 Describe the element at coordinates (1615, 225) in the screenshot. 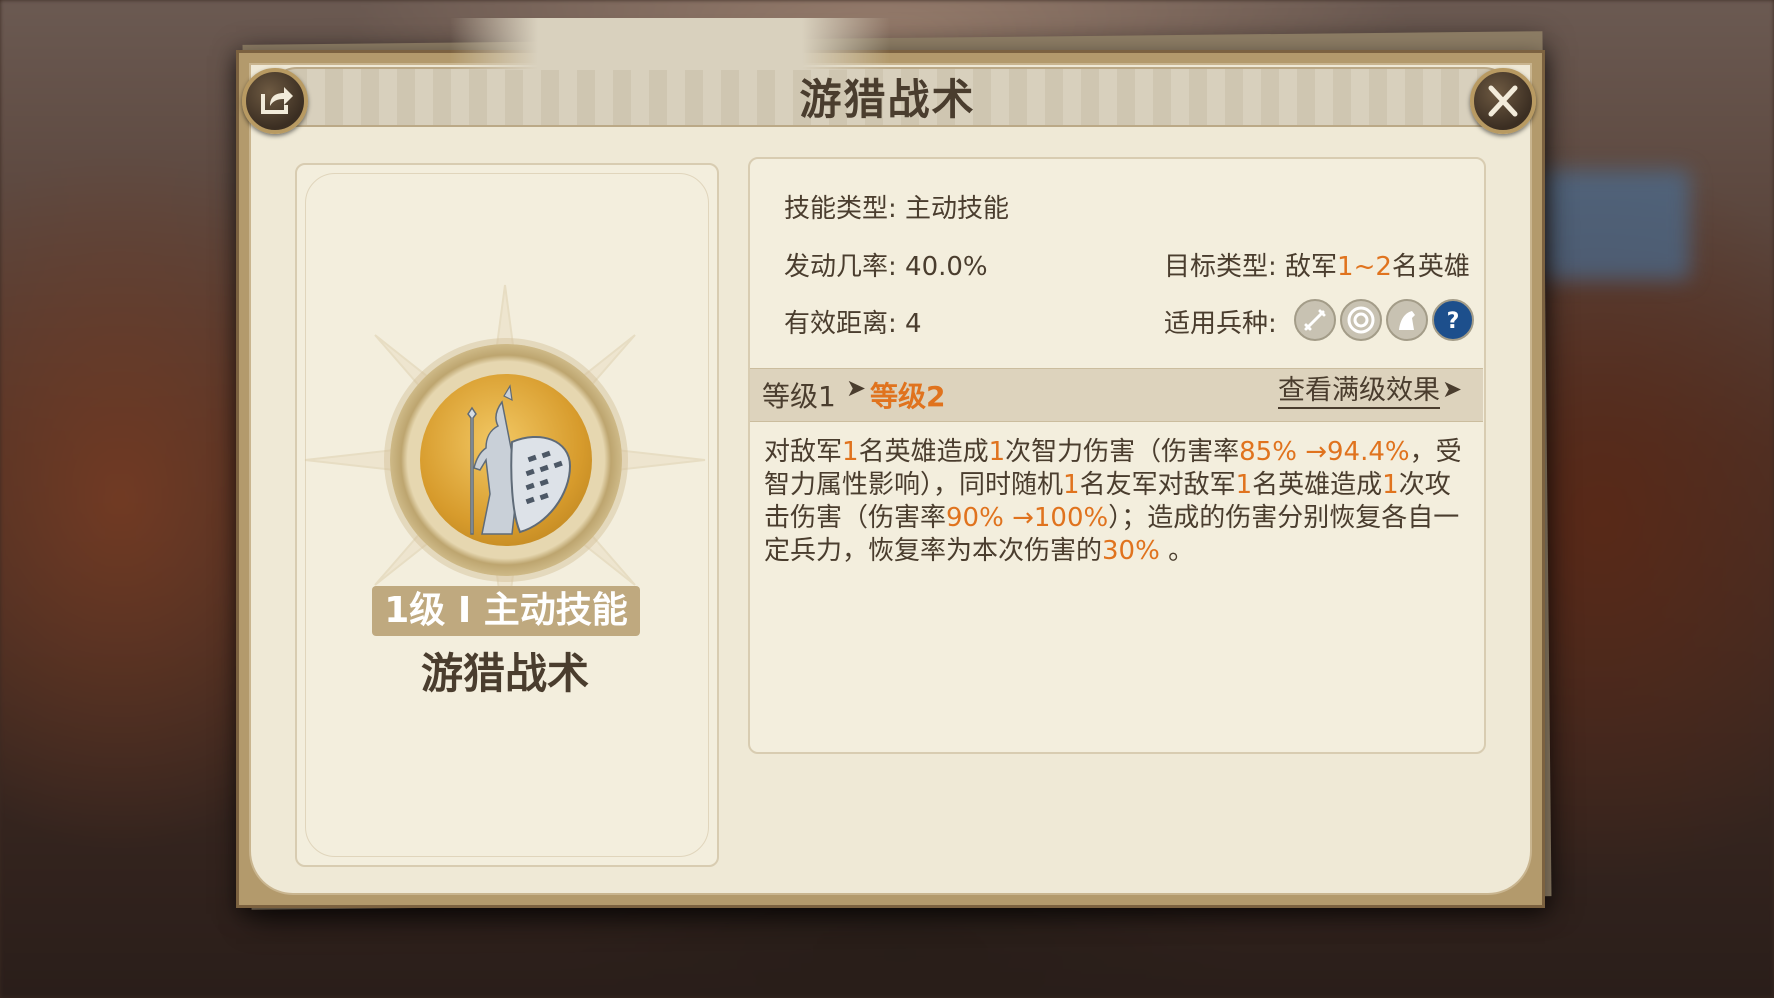

I see `background-blue-panel` at that location.